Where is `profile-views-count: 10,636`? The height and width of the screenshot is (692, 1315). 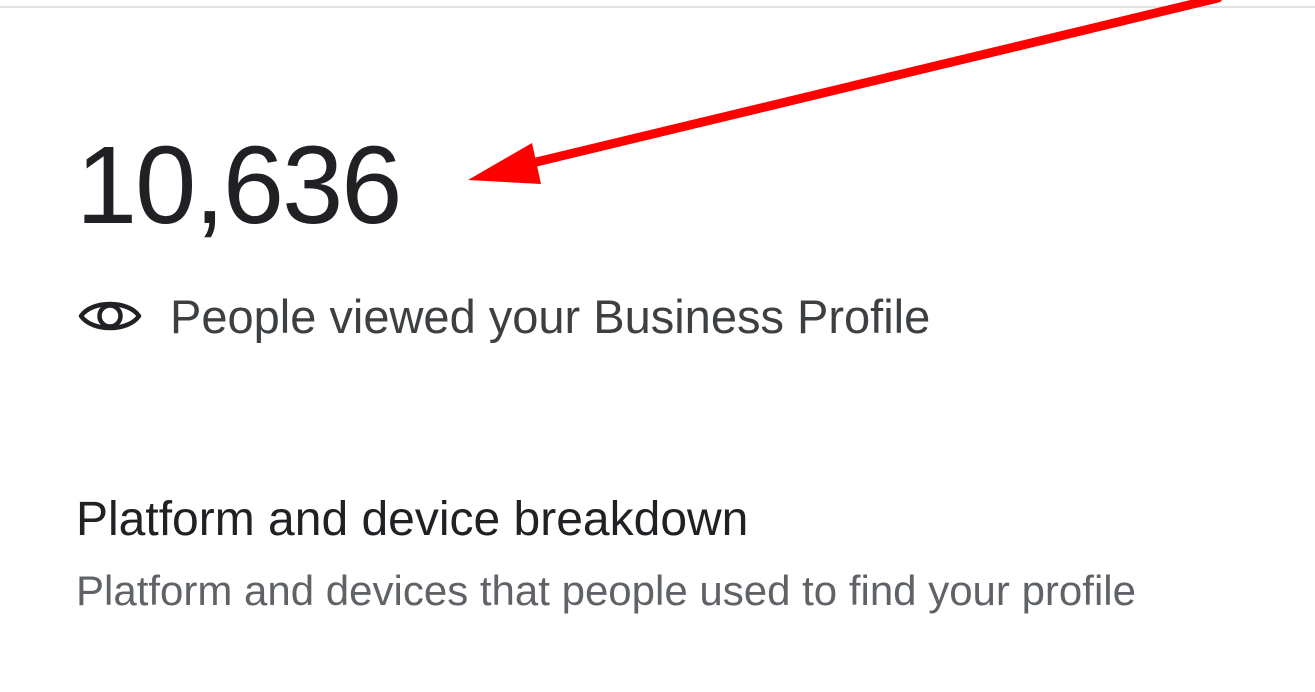
profile-views-count: 10,636 is located at coordinates (239, 185).